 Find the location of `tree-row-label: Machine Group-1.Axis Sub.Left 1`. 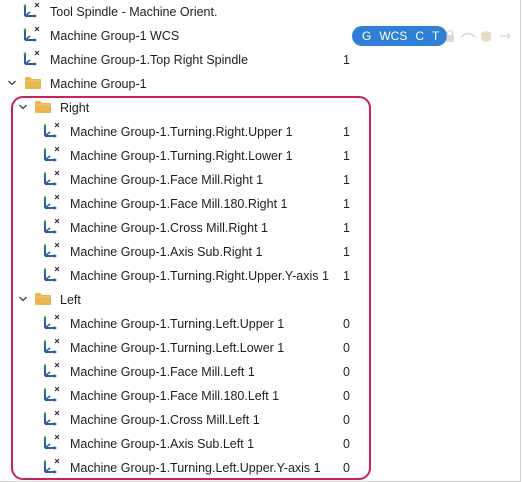

tree-row-label: Machine Group-1.Axis Sub.Left 1 is located at coordinates (162, 444).